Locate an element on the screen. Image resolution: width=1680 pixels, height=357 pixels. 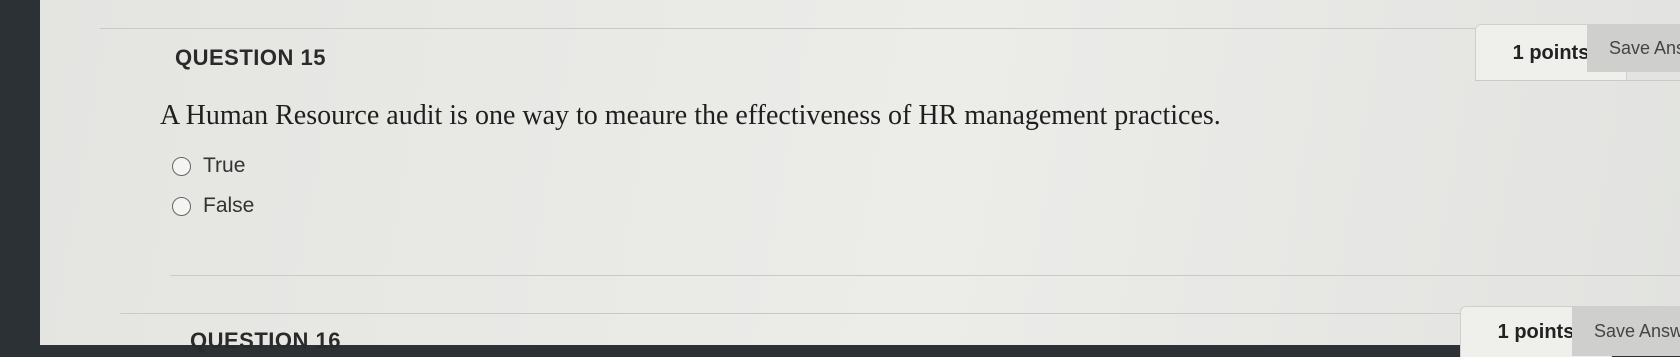
option-false: False is located at coordinates (213, 206).